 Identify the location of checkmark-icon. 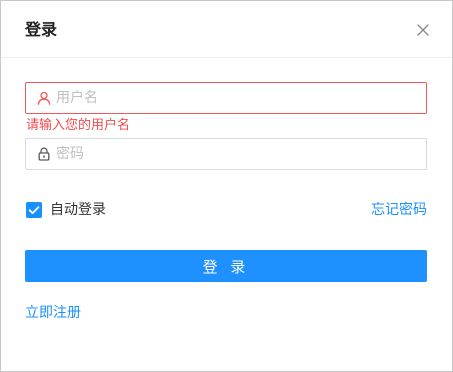
(34, 210).